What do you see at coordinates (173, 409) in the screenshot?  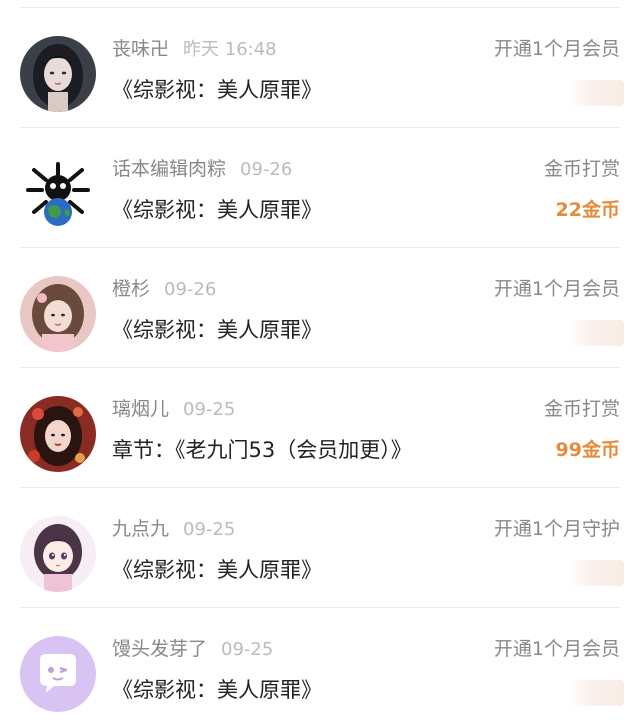 I see `meta-line: 璃烟儿 09-25` at bounding box center [173, 409].